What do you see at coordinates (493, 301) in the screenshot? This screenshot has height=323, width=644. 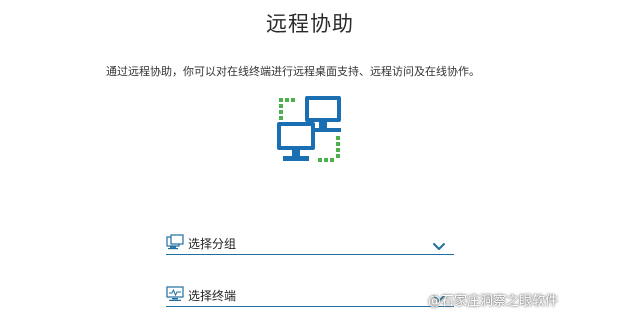 I see `watermark: @石家庄洞察之眼软件` at bounding box center [493, 301].